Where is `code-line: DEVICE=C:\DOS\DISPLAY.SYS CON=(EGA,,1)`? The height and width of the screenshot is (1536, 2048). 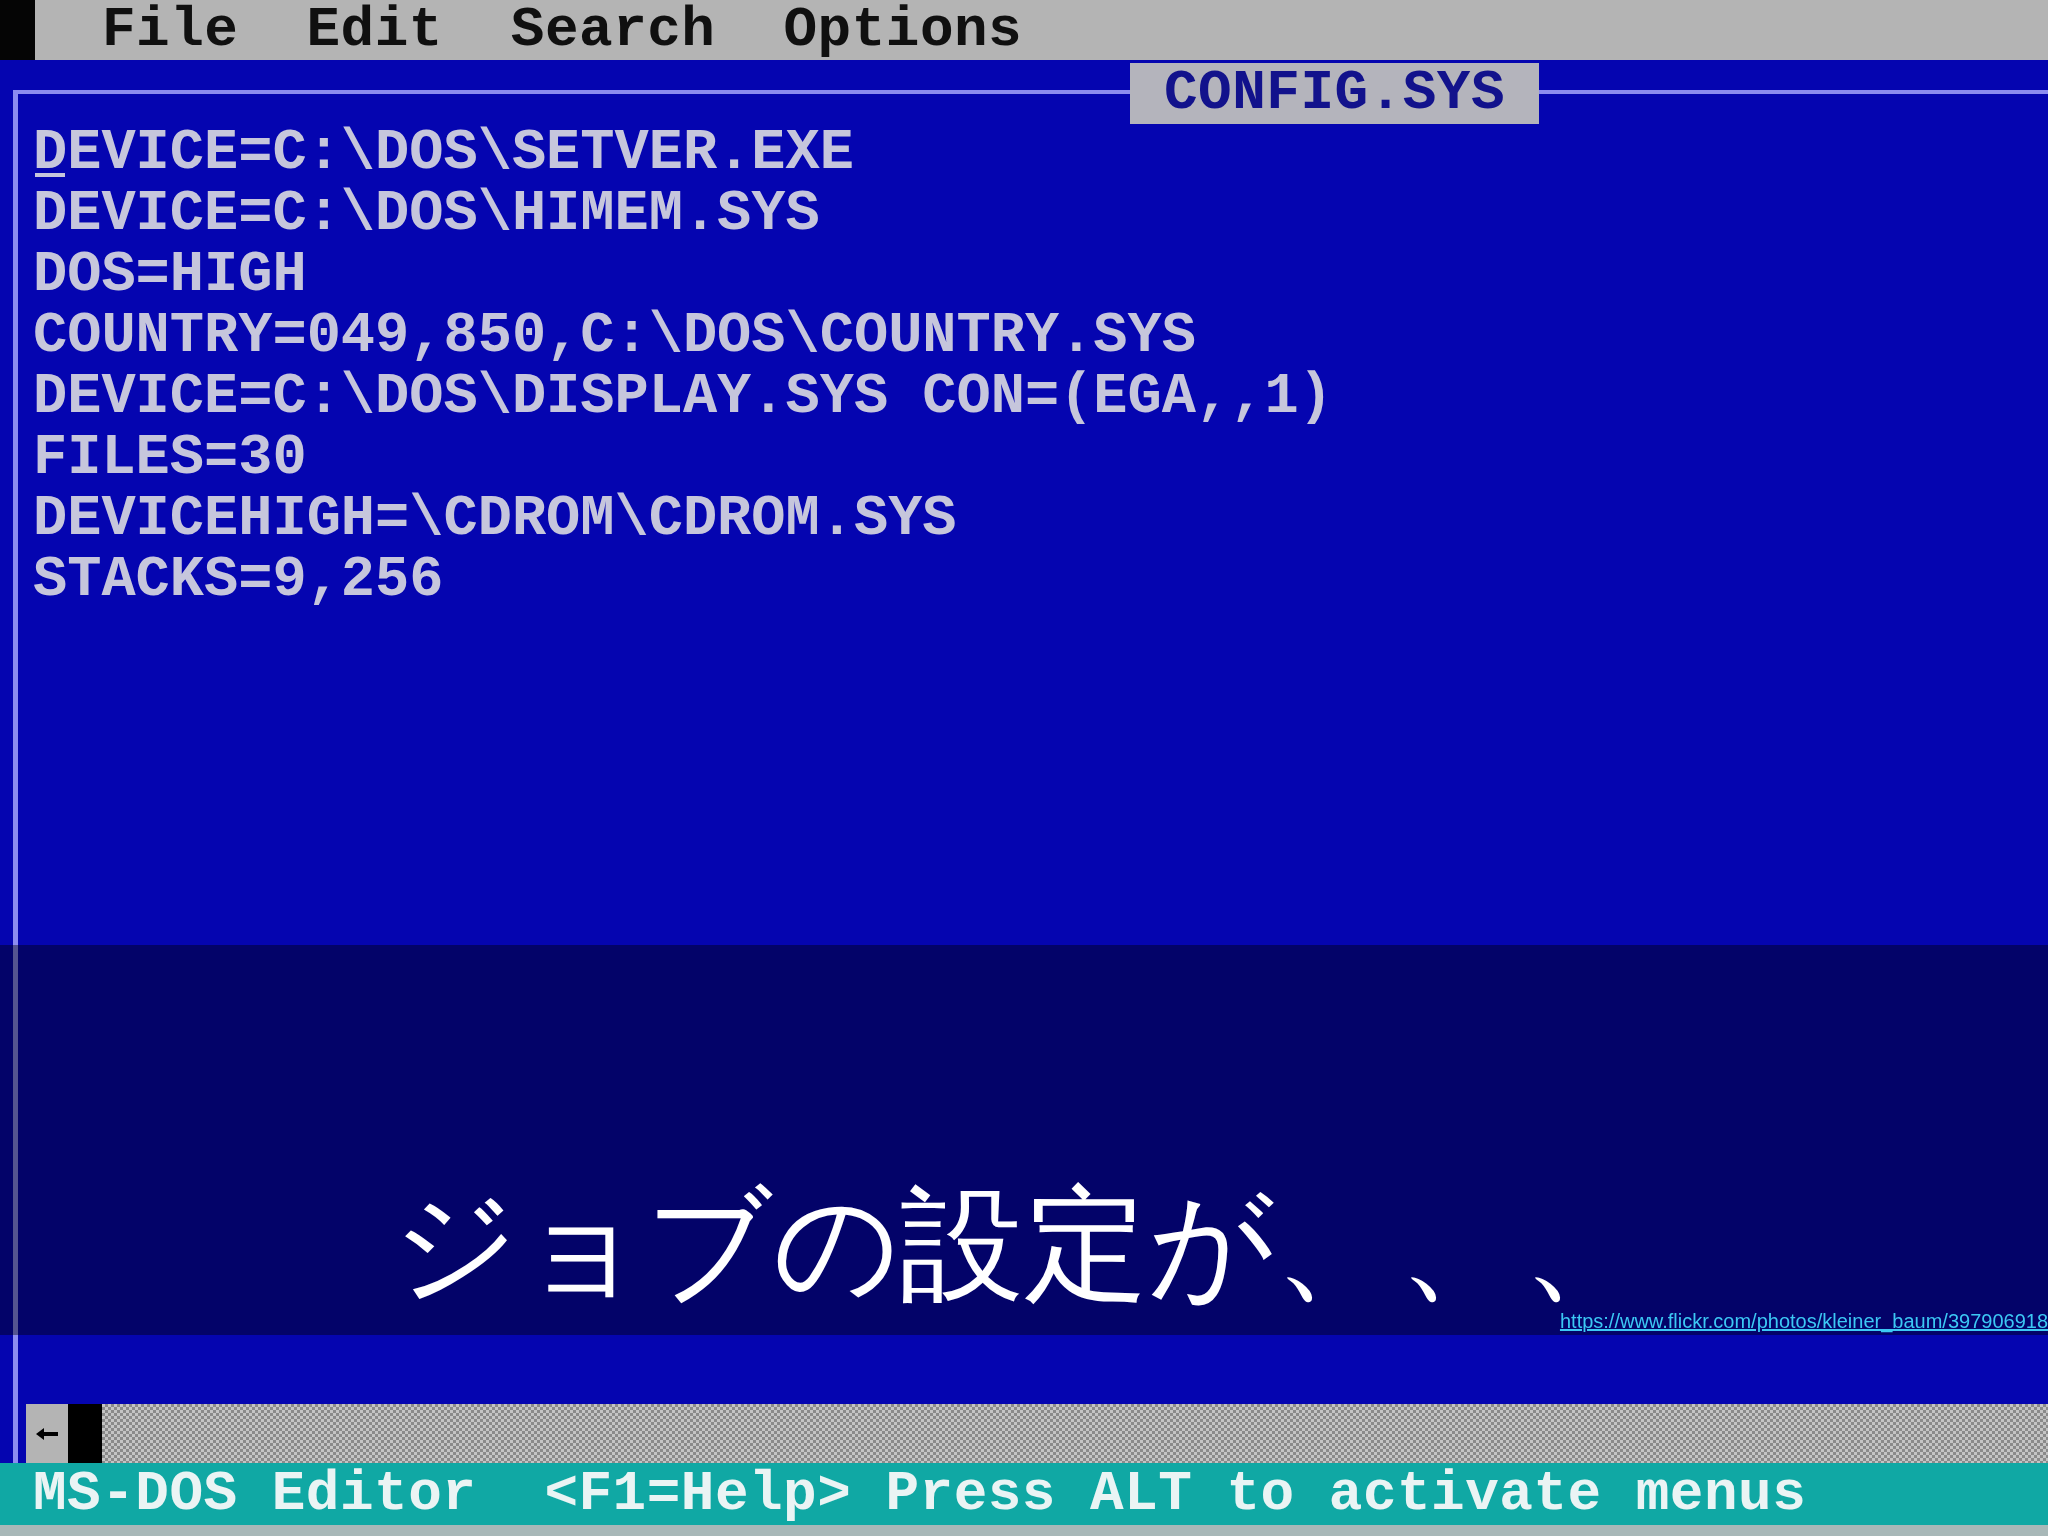 code-line: DEVICE=C:\DOS\DISPLAY.SYS CON=(EGA,,1) is located at coordinates (683, 397).